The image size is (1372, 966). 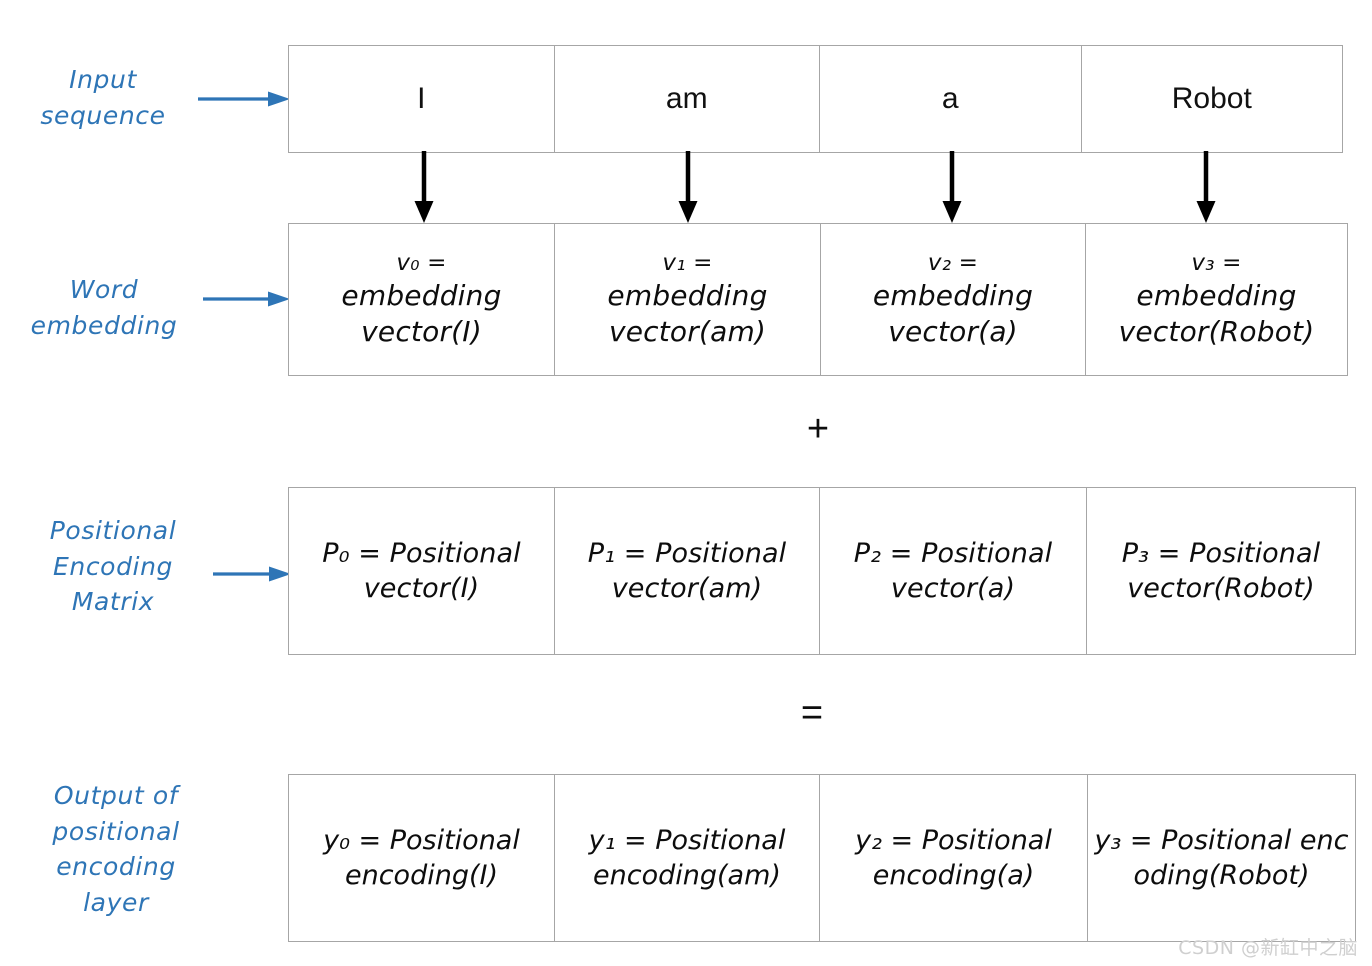 What do you see at coordinates (113, 566) in the screenshot?
I see `label-positional-encoding-matrix: Positional Encoding Matrix` at bounding box center [113, 566].